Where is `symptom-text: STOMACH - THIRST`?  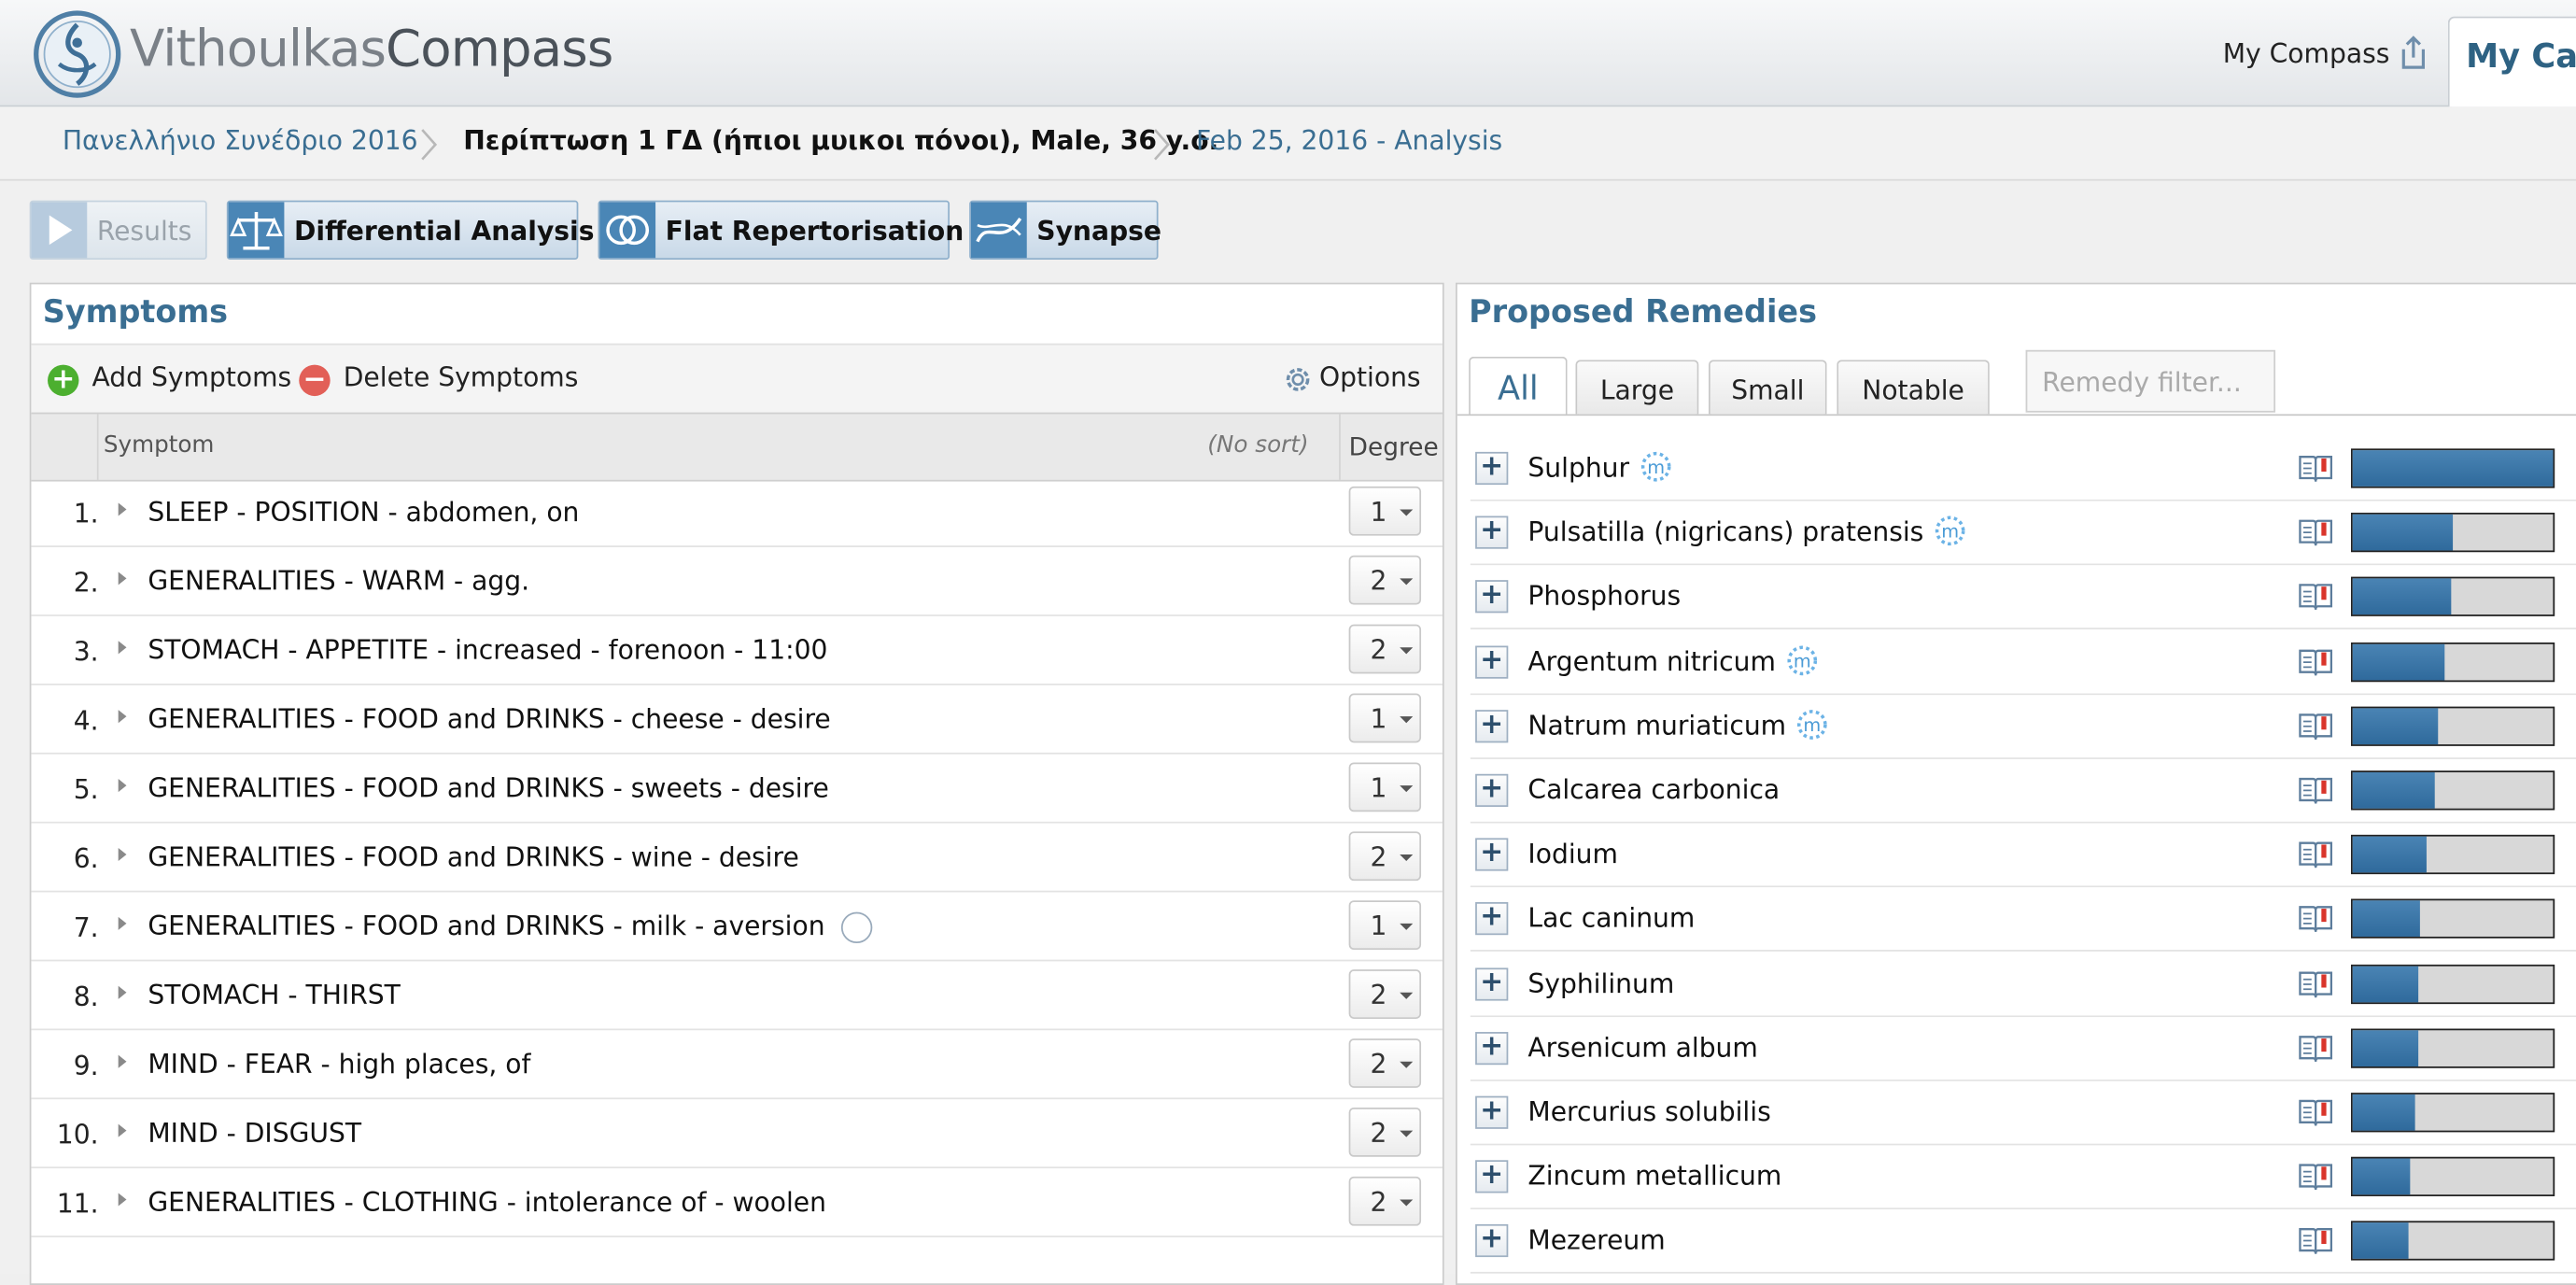 symptom-text: STOMACH - THIRST is located at coordinates (274, 995).